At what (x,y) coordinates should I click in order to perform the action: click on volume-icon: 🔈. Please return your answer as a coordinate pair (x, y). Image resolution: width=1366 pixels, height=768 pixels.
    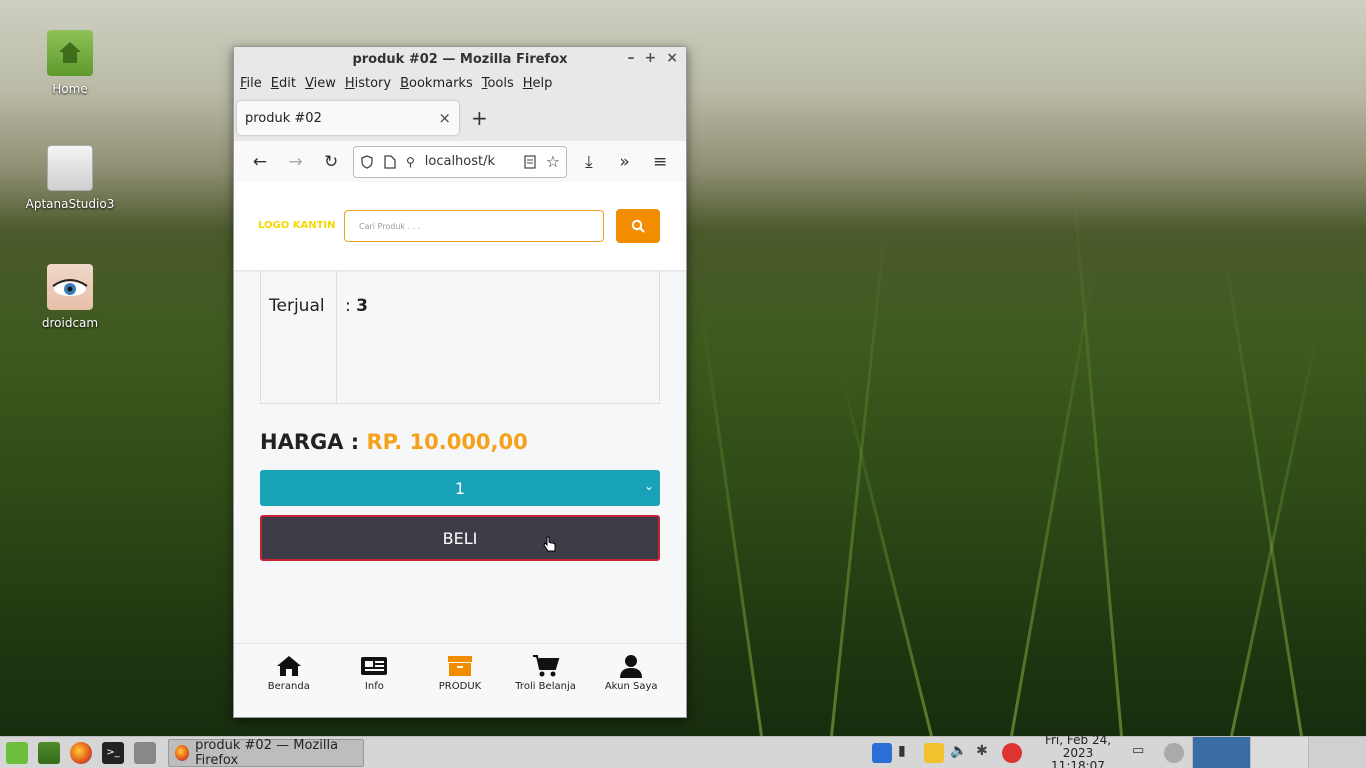
    Looking at the image, I should click on (960, 753).